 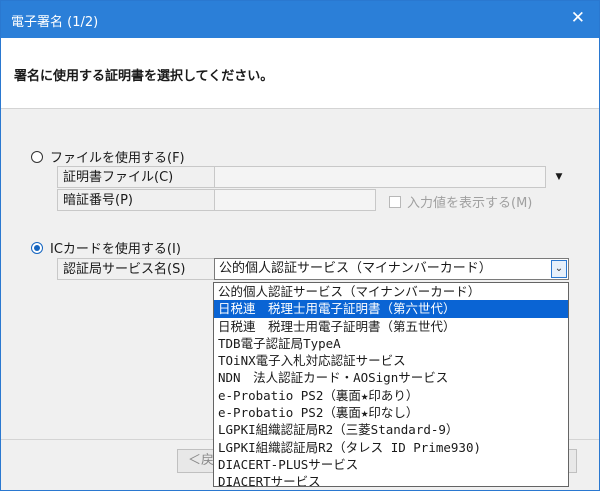 I want to click on radio-ic-circle, so click(x=37, y=247).